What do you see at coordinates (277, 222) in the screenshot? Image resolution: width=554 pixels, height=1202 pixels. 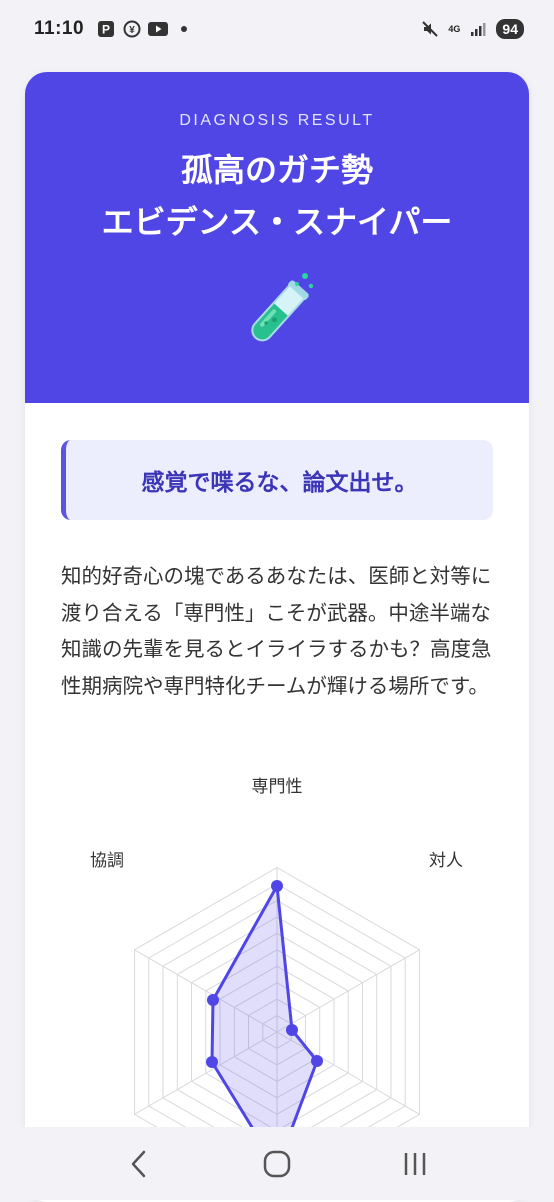 I see `result-title-line2: エビデンス・スナイパー` at bounding box center [277, 222].